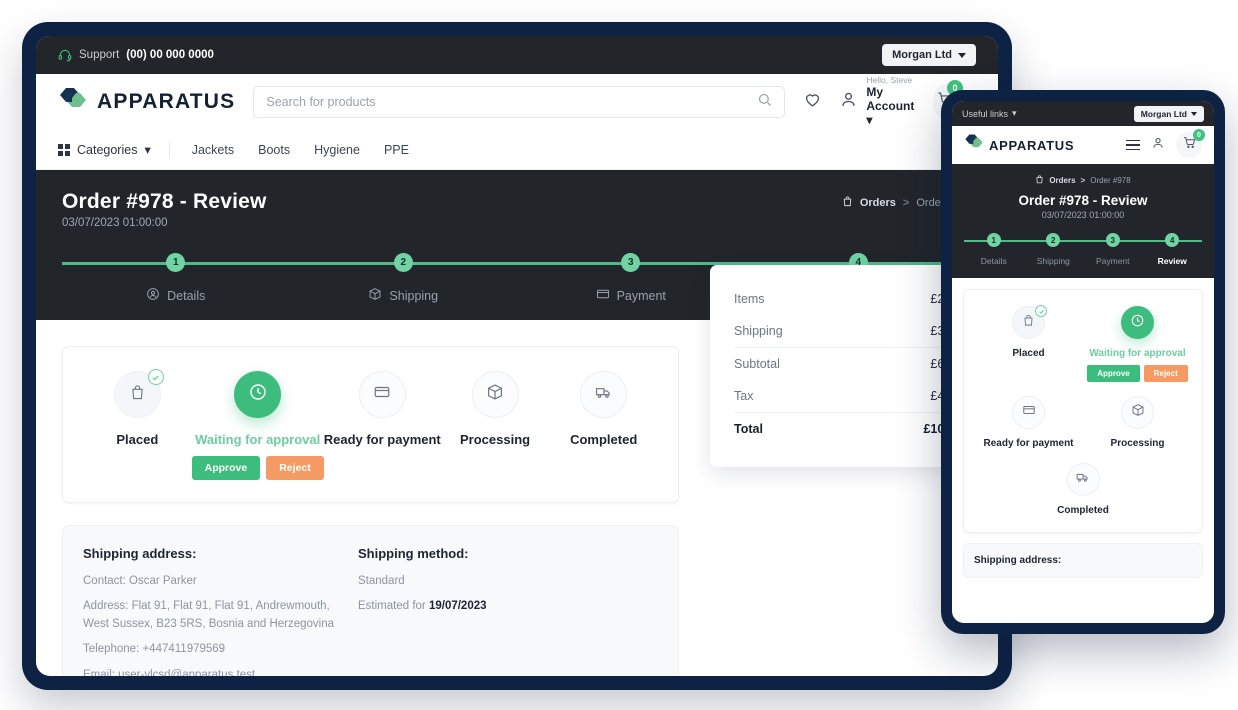 The width and height of the screenshot is (1238, 710). What do you see at coordinates (1083, 479) in the screenshot?
I see `truck-icon` at bounding box center [1083, 479].